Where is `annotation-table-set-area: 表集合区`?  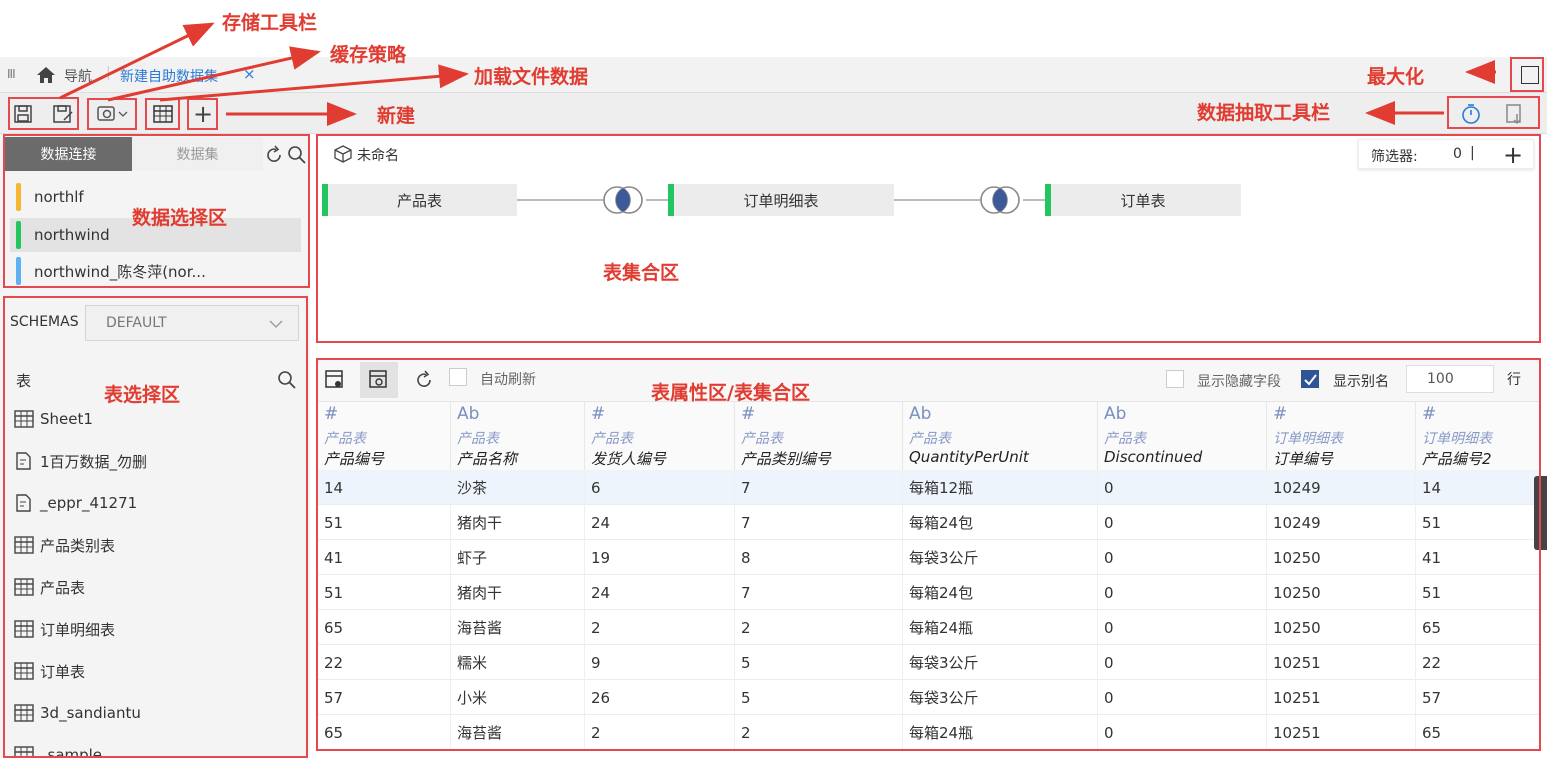 annotation-table-set-area: 表集合区 is located at coordinates (641, 273).